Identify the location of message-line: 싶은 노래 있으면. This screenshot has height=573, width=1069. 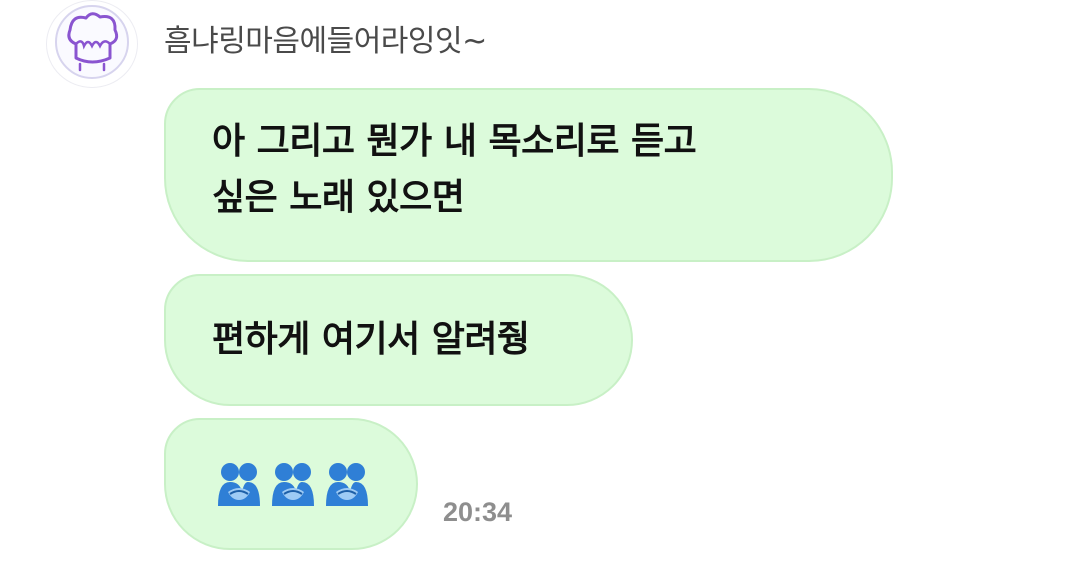
(338, 197).